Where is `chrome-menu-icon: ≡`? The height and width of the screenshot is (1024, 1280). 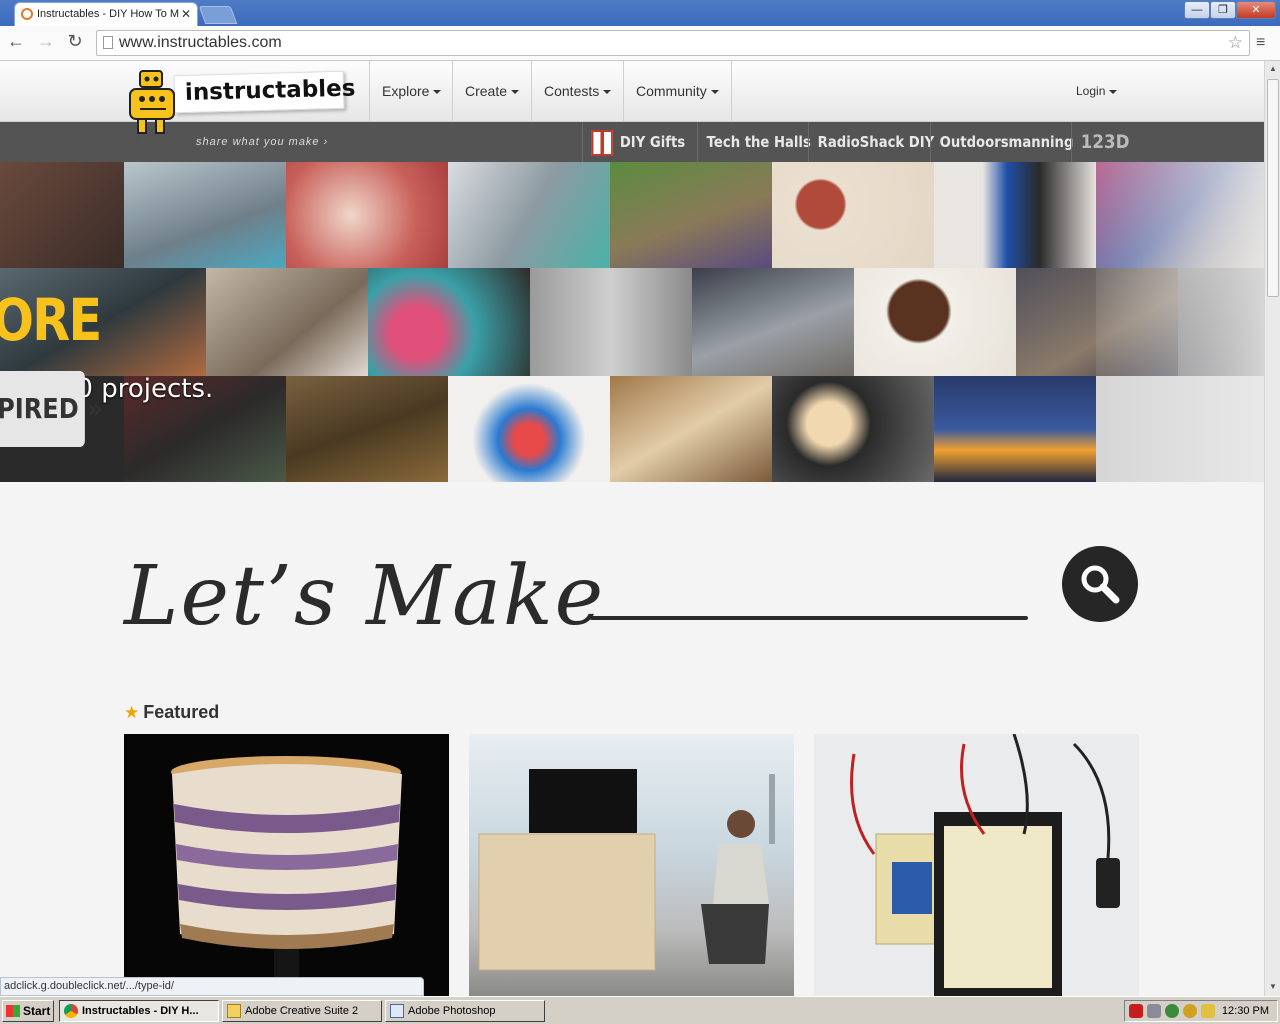
chrome-menu-icon: ≡ is located at coordinates (1260, 43).